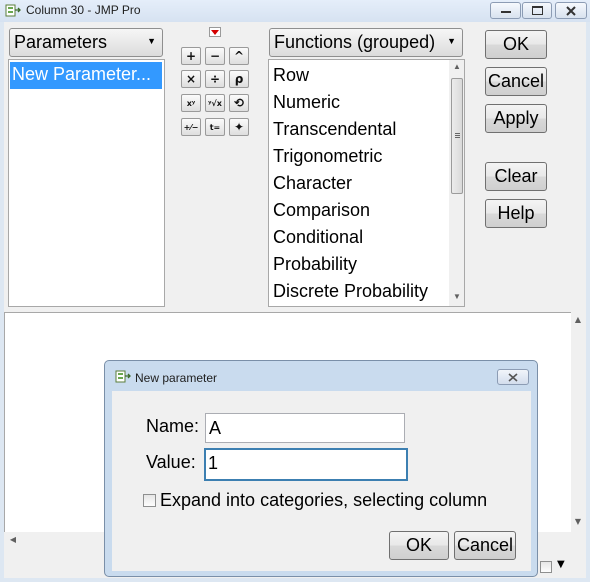 The image size is (590, 582). I want to click on red-triangle-icon, so click(215, 32).